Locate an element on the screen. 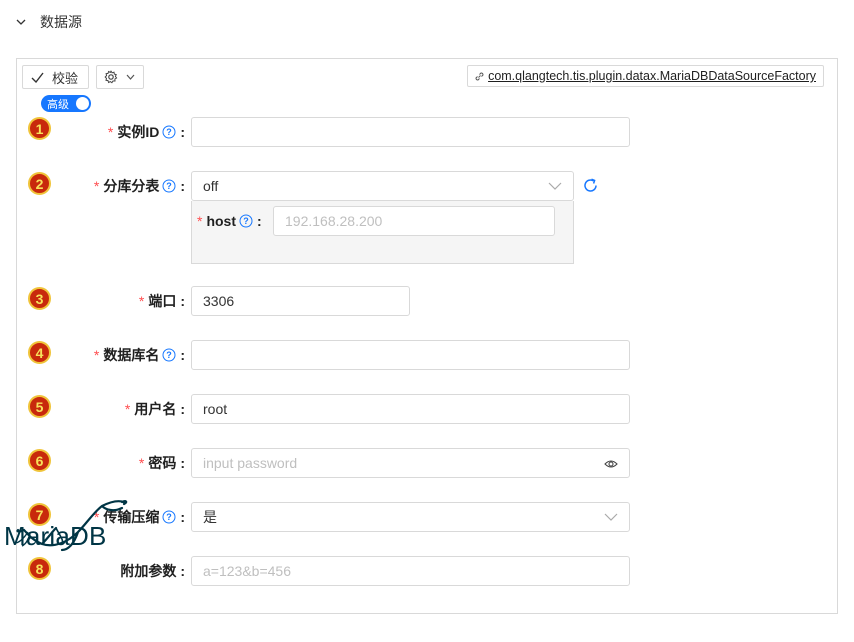 Image resolution: width=854 pixels, height=642 pixels. host-input: 192.168.28.200 is located at coordinates (414, 221).